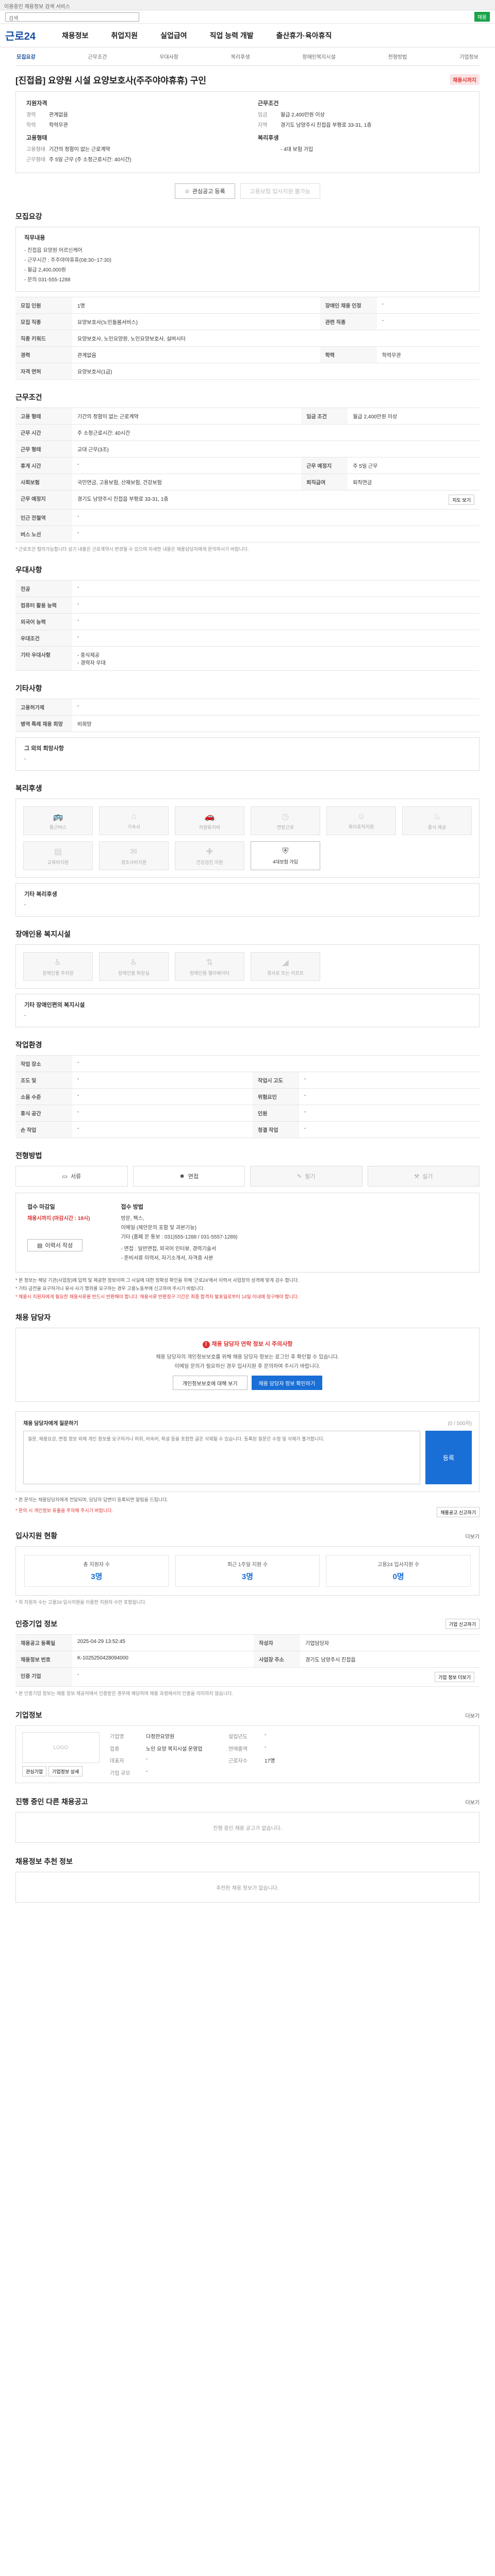  I want to click on table-row: 모집 직종 요양보호사(노인돌봄서비스) 관련 직종 -, so click(247, 321).